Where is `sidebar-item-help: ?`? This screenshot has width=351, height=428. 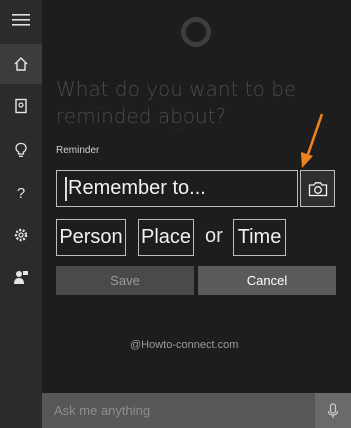
sidebar-item-help: ? is located at coordinates (21, 193).